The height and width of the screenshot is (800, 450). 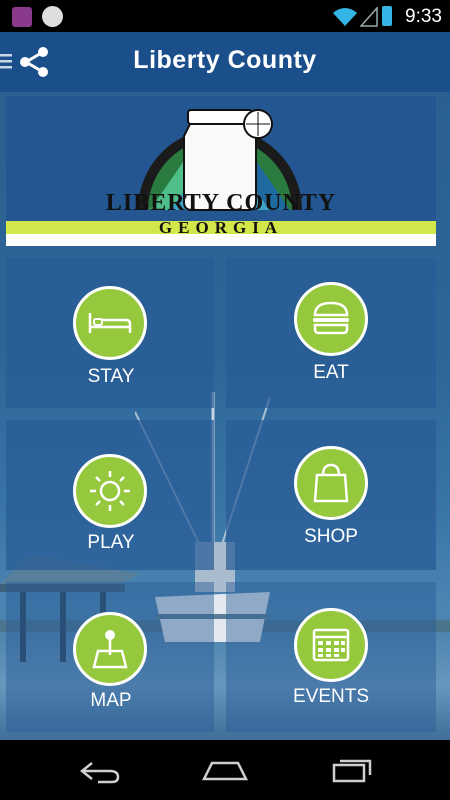 What do you see at coordinates (331, 483) in the screenshot?
I see `shopping-bag-icon` at bounding box center [331, 483].